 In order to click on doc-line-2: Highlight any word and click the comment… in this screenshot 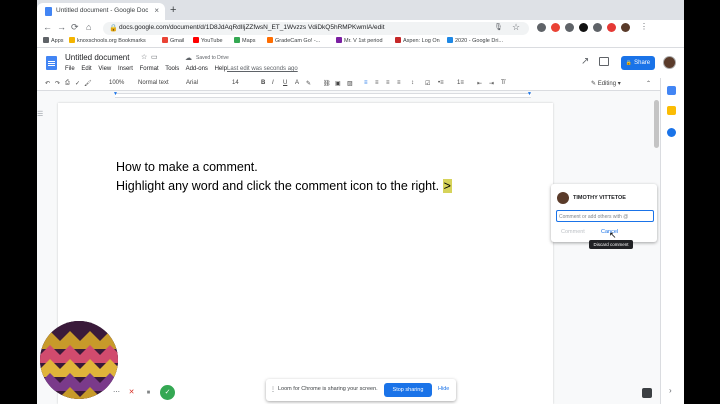, I will do `click(284, 186)`.